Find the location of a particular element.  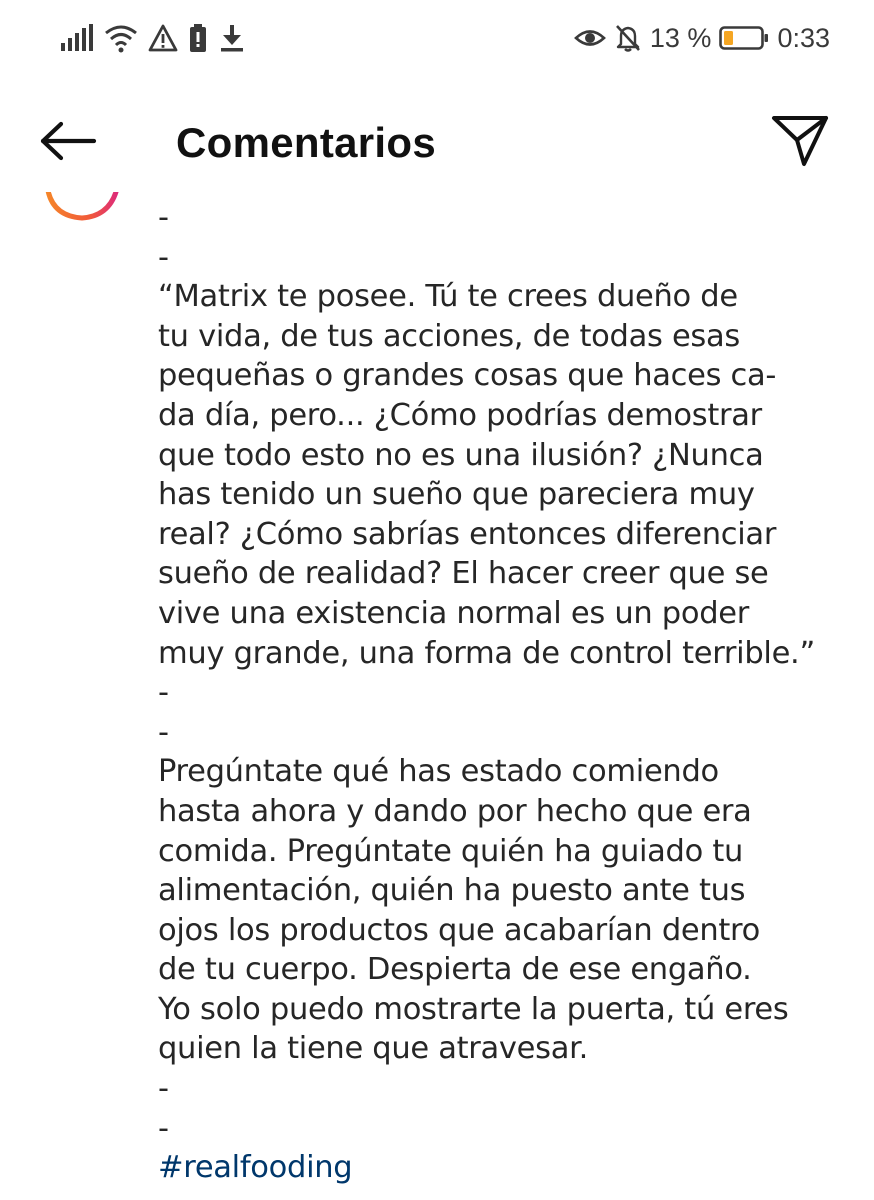

comment-line: hasta ahora y dando por hecho que era is located at coordinates (455, 811).